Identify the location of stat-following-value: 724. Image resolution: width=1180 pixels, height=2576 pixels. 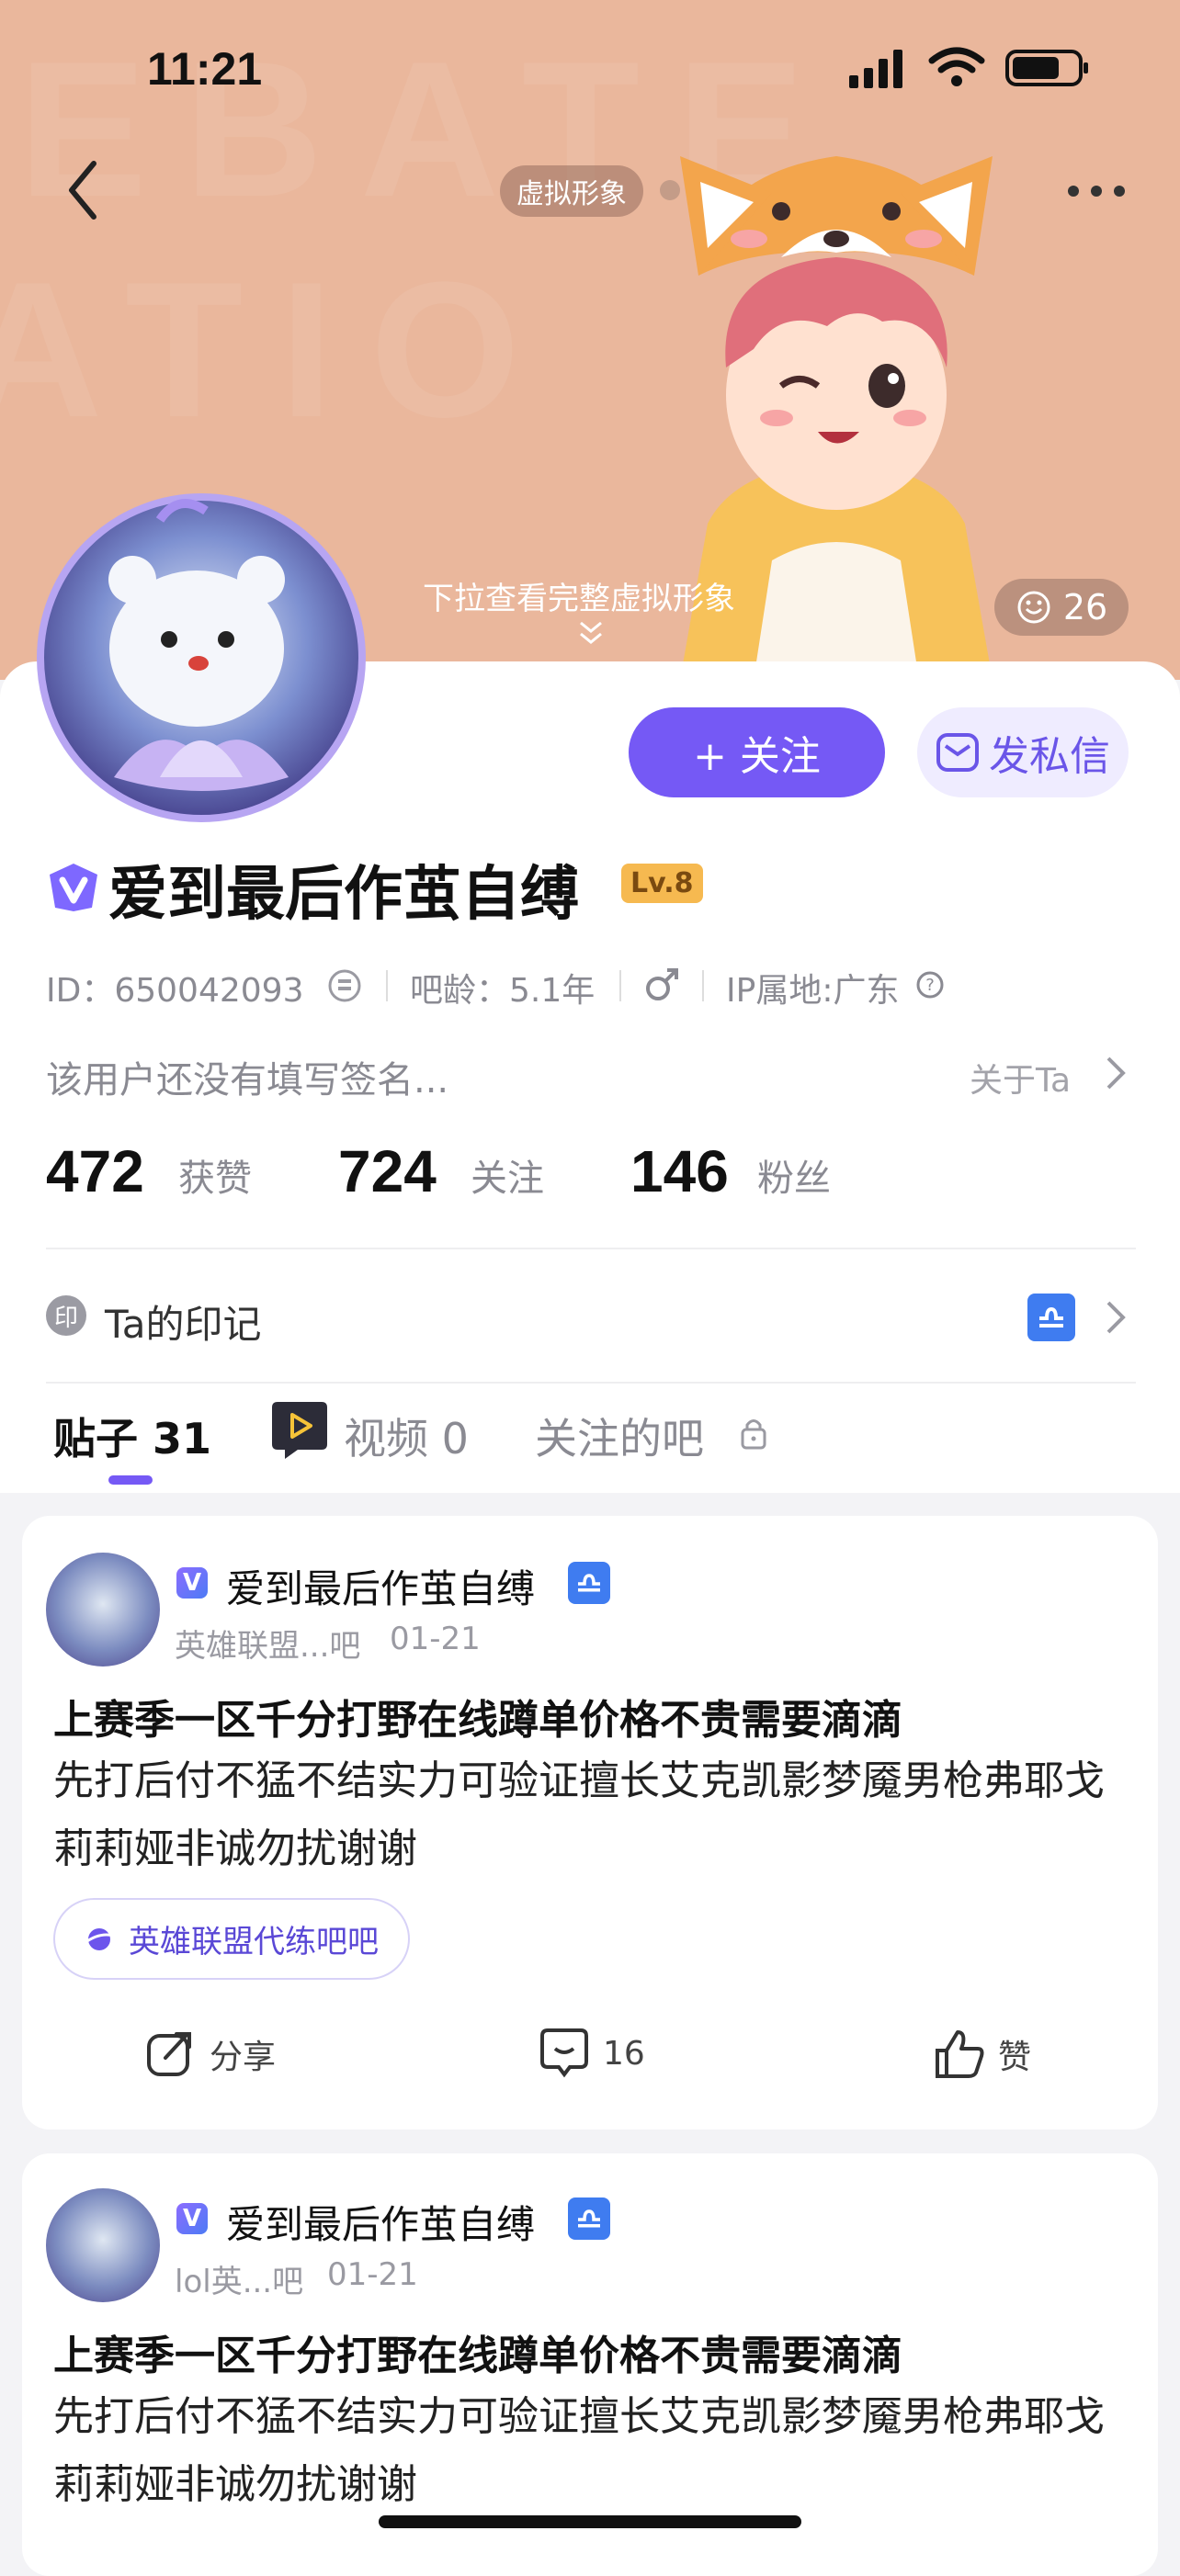
(387, 1171).